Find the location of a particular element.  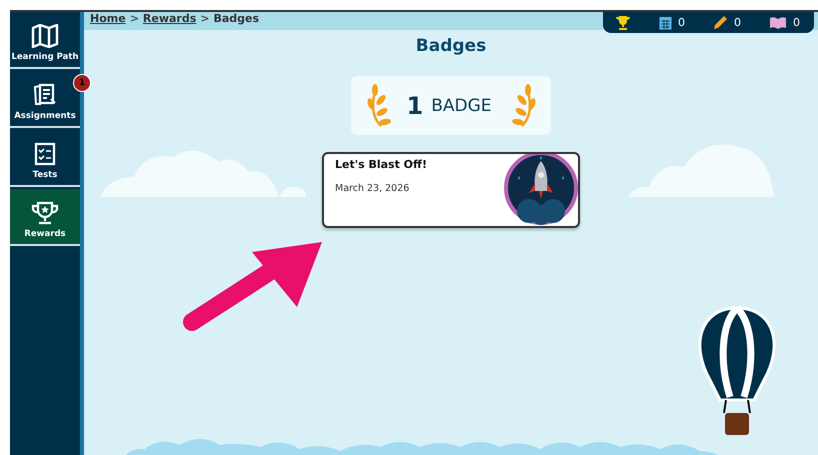

sidebar-item: Rewards is located at coordinates (45, 217).